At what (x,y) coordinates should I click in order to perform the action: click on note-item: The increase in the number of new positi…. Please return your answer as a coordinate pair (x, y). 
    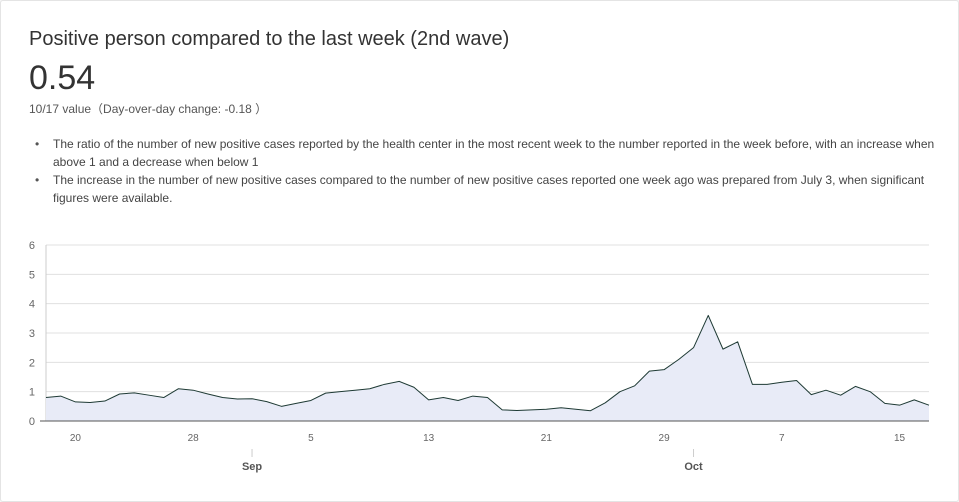
    Looking at the image, I should click on (484, 189).